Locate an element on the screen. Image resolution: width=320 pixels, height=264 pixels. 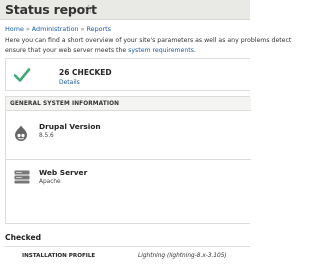
breadcrumb-administration: Administration is located at coordinates (55, 29).